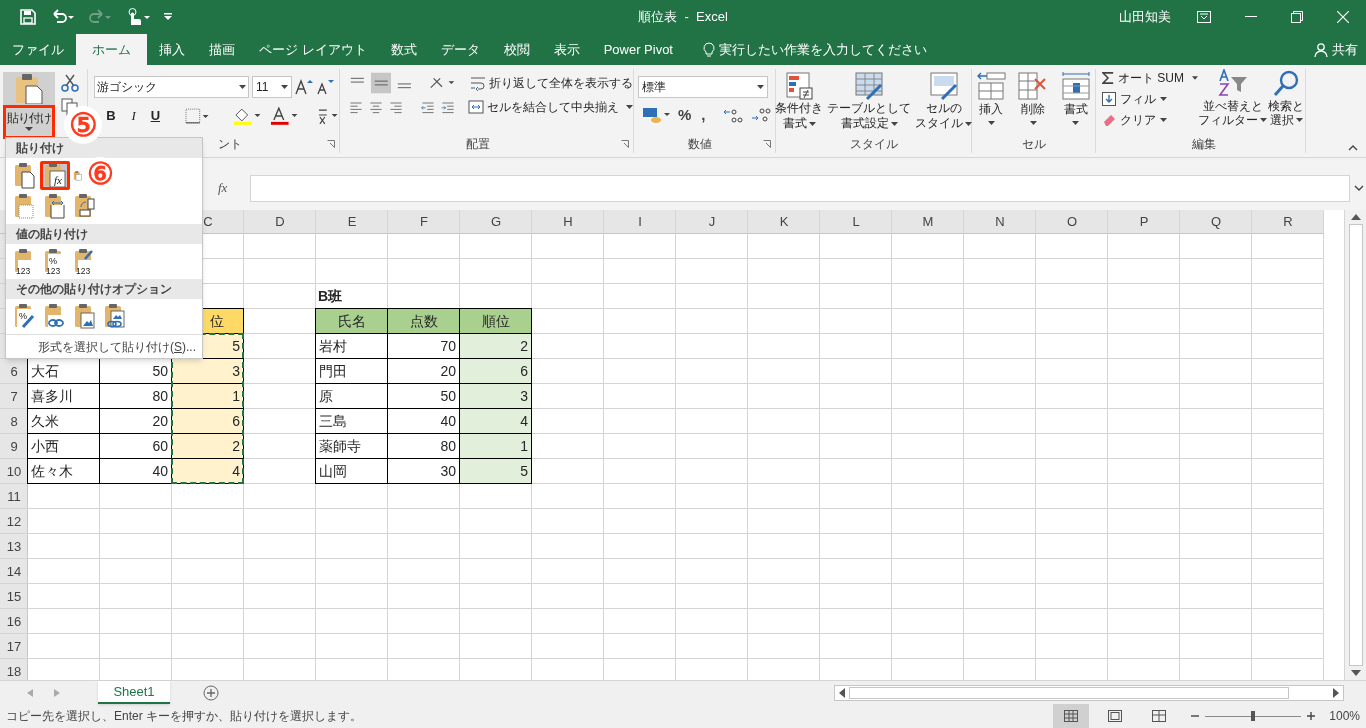  What do you see at coordinates (138, 17) in the screenshot?
I see `touch-mode-icon` at bounding box center [138, 17].